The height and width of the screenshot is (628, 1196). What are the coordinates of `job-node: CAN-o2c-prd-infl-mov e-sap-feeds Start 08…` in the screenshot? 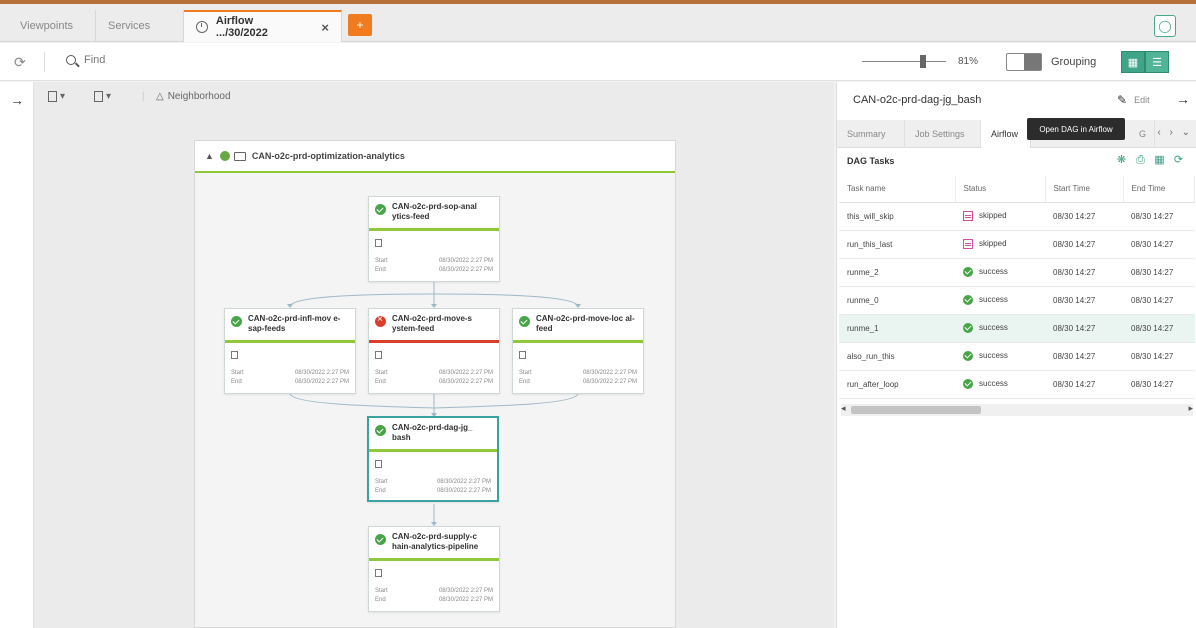 It's located at (290, 351).